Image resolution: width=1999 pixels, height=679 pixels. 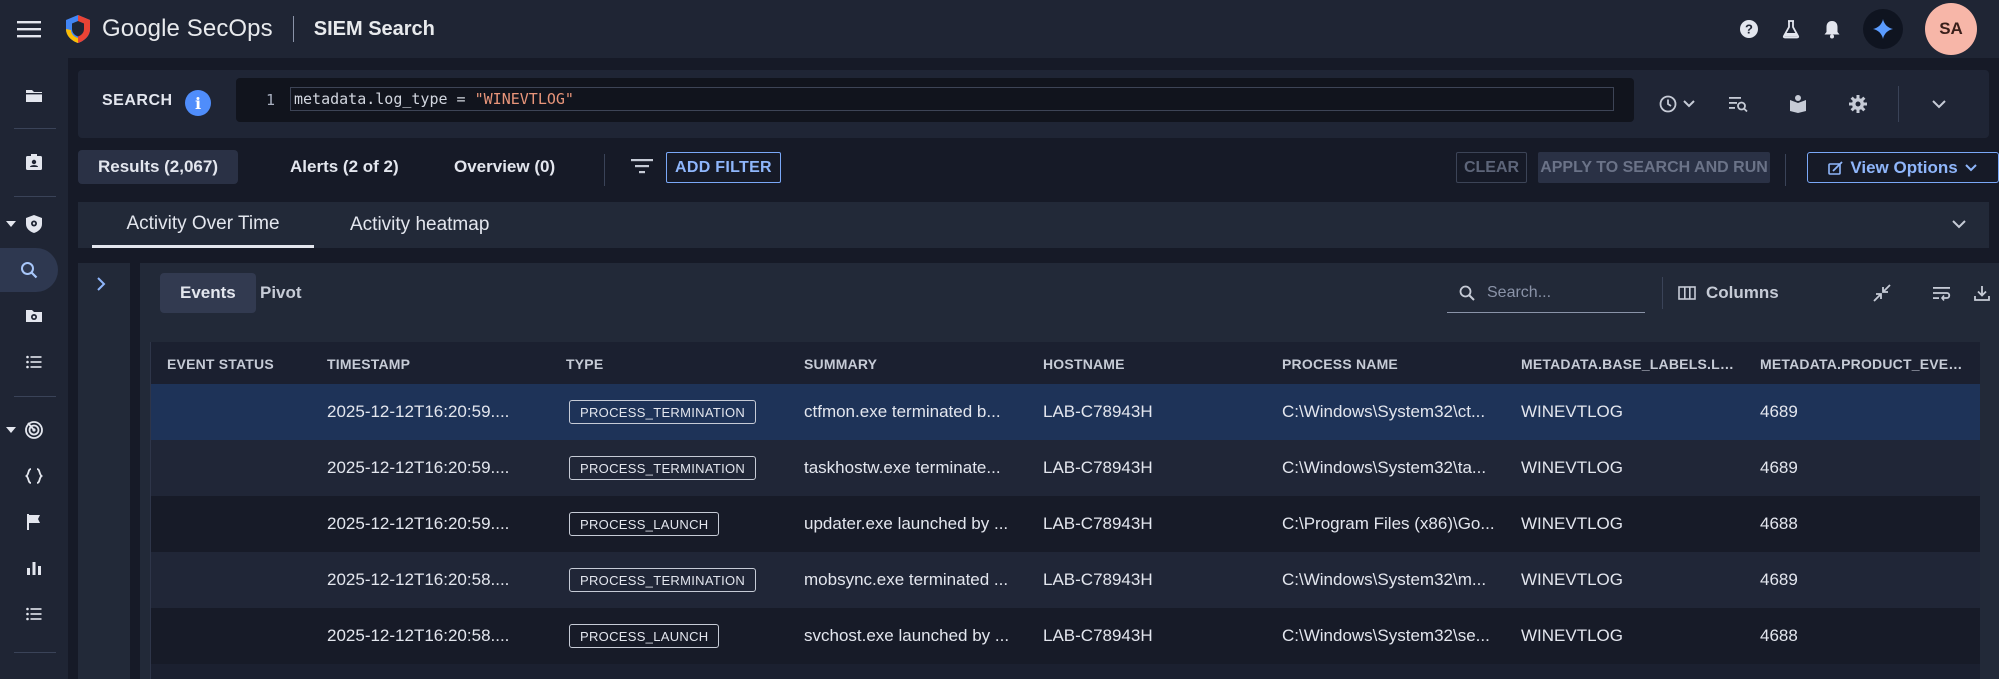 What do you see at coordinates (344, 167) in the screenshot?
I see `tab-alerts: Alerts (2 of 2)` at bounding box center [344, 167].